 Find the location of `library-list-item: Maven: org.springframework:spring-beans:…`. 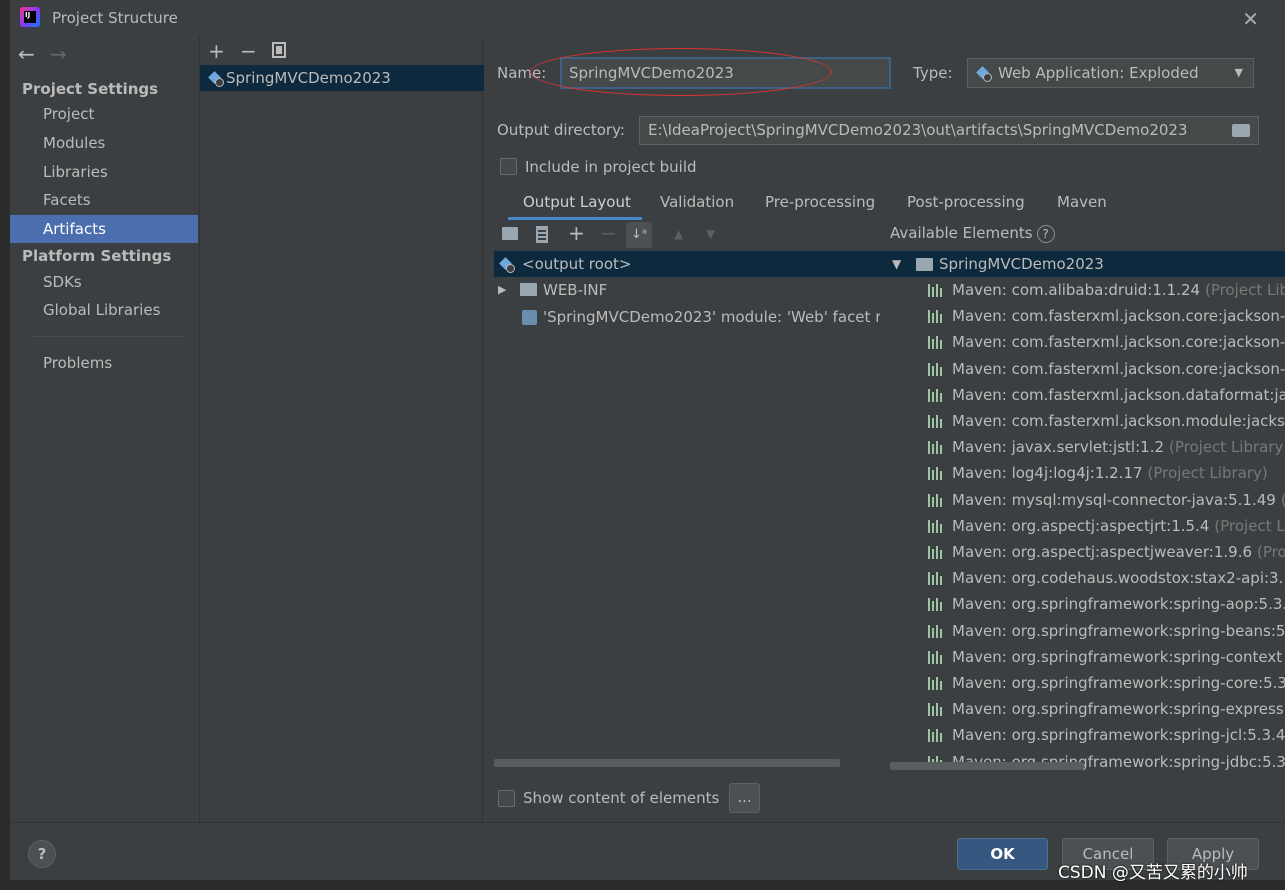

library-list-item: Maven: org.springframework:spring-beans:… is located at coordinates (1082, 631).